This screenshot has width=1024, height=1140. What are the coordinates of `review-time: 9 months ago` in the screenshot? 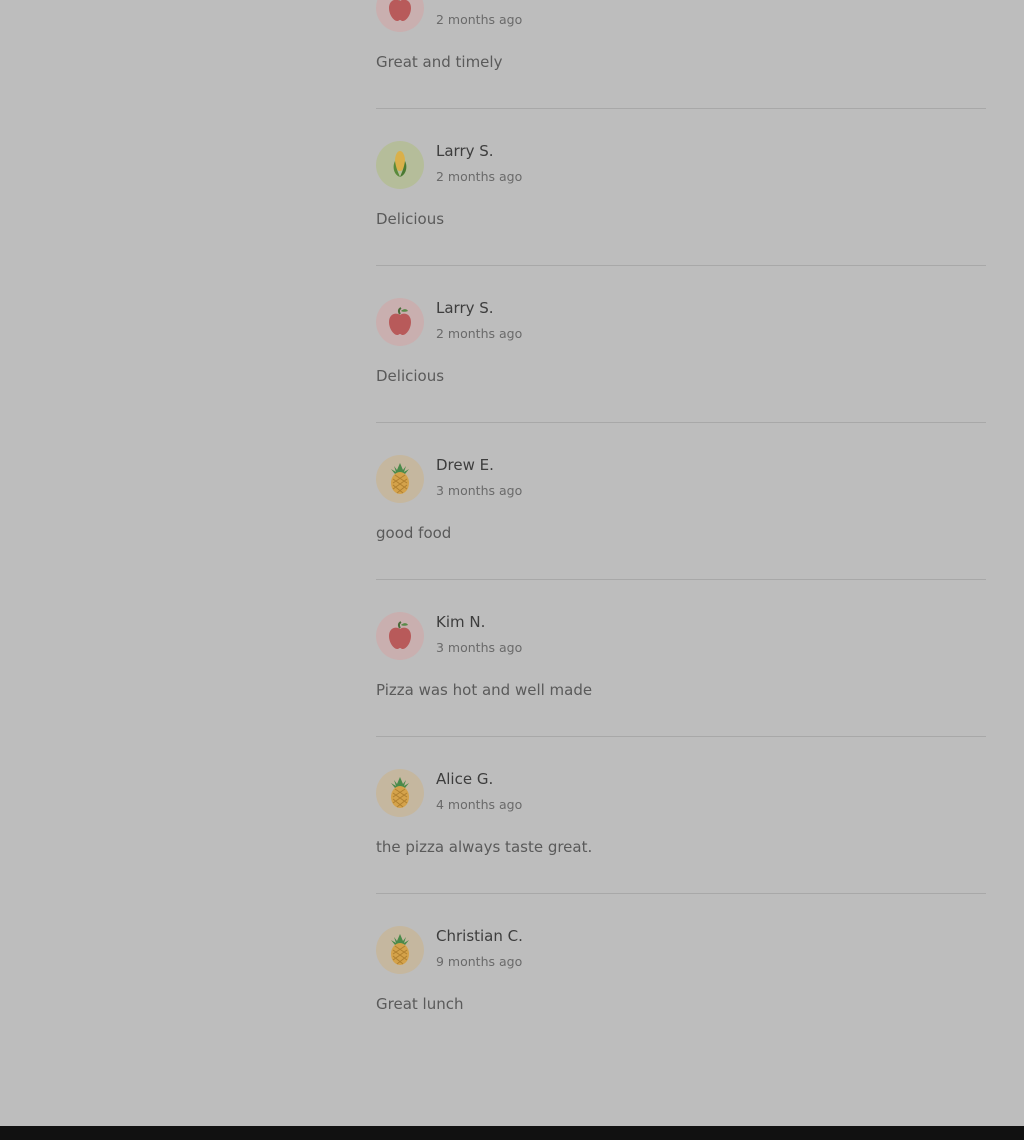 It's located at (479, 961).